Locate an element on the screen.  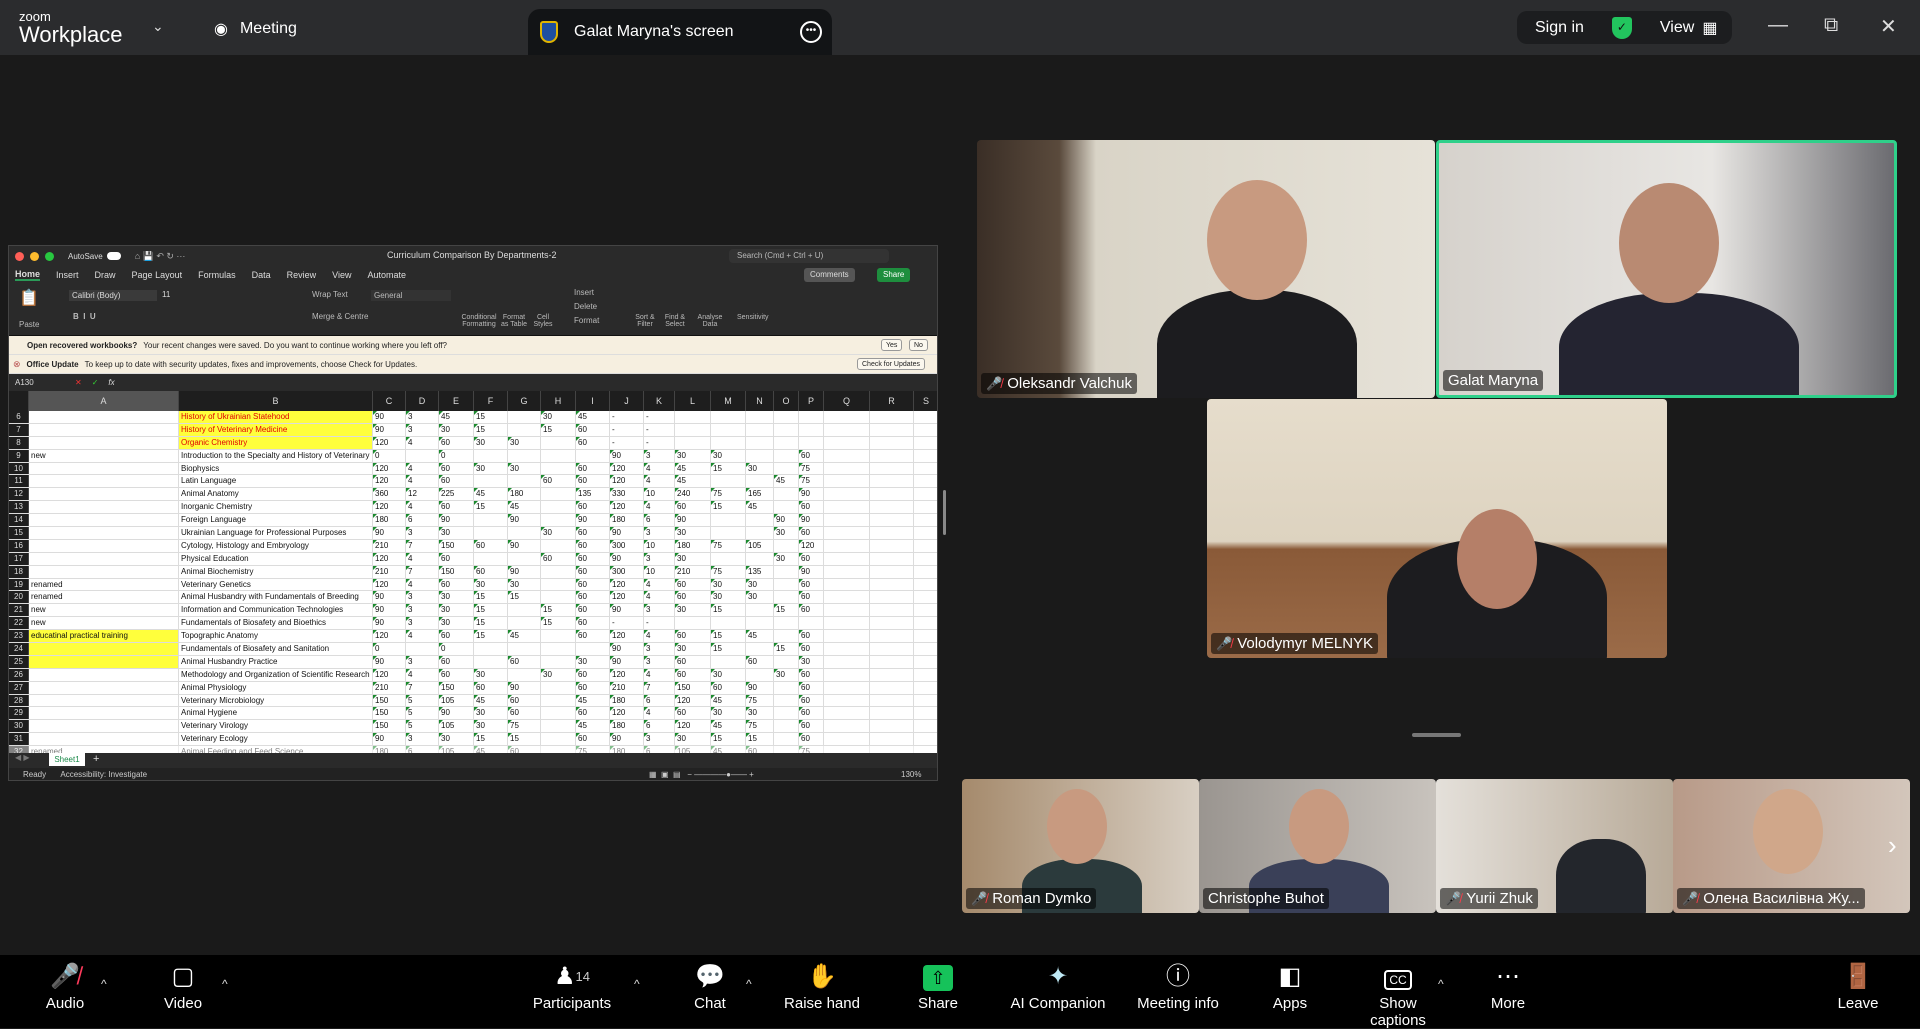
row-header: 29 is located at coordinates (19, 713).